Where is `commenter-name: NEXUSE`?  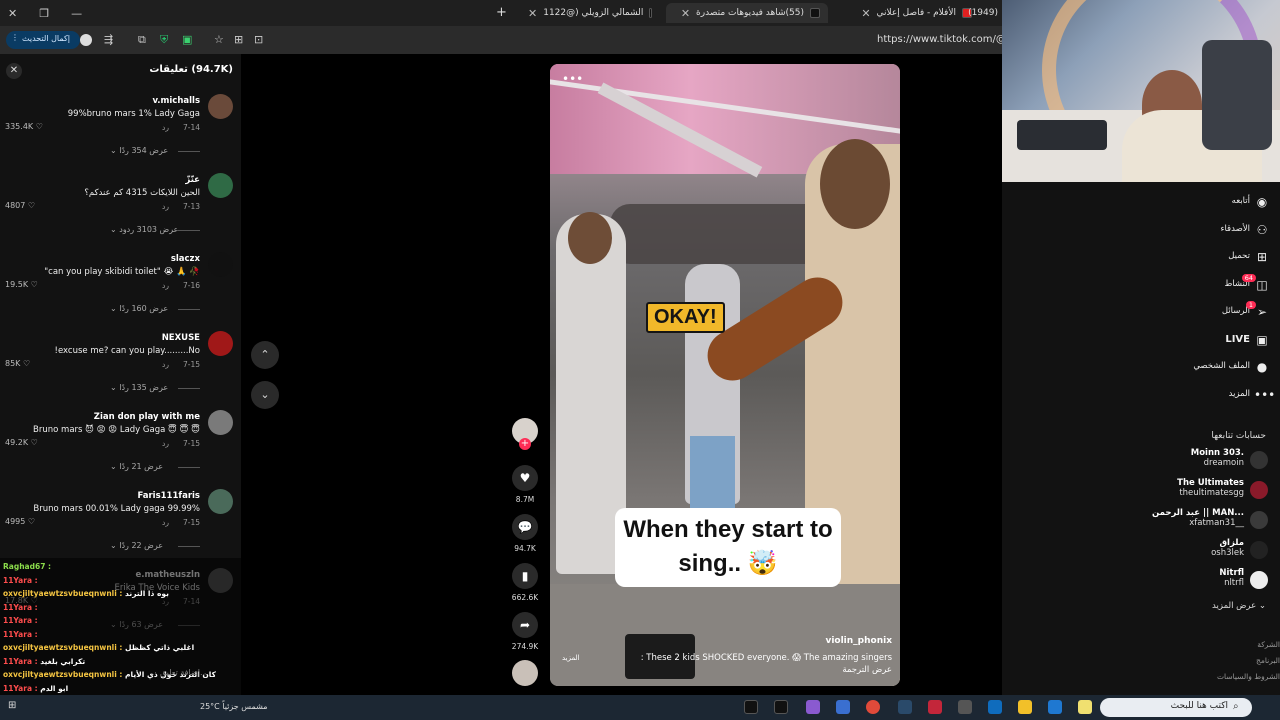 commenter-name: NEXUSE is located at coordinates (181, 338).